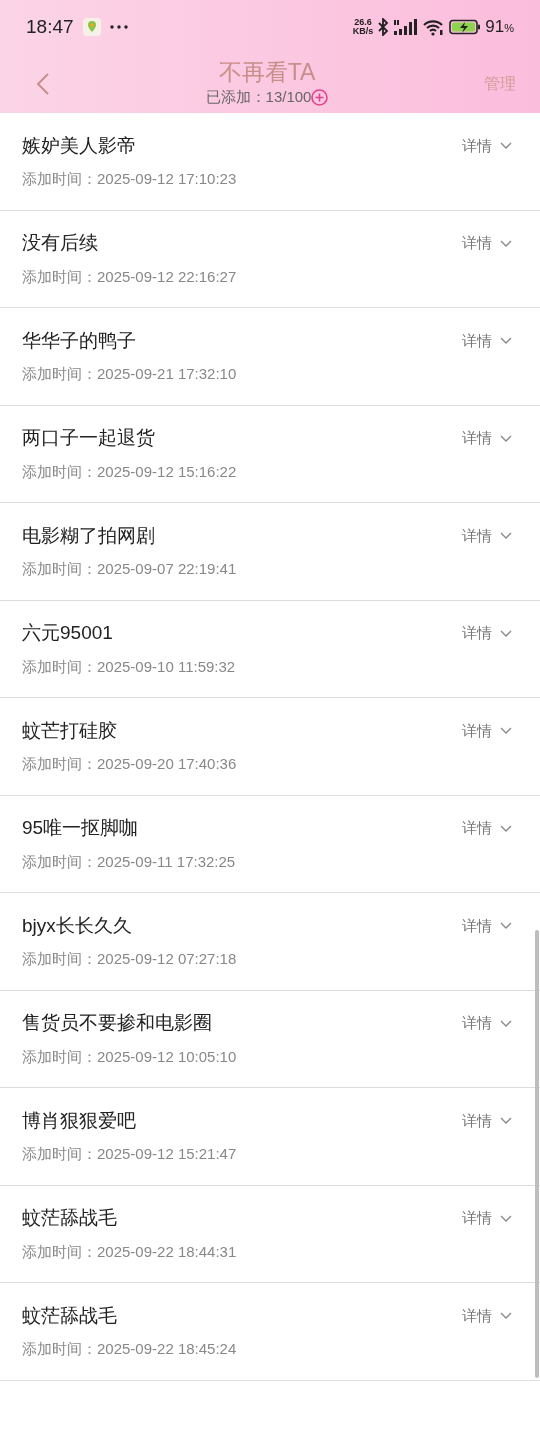 This screenshot has width=540, height=1443. I want to click on clock: 18:47, so click(50, 26).